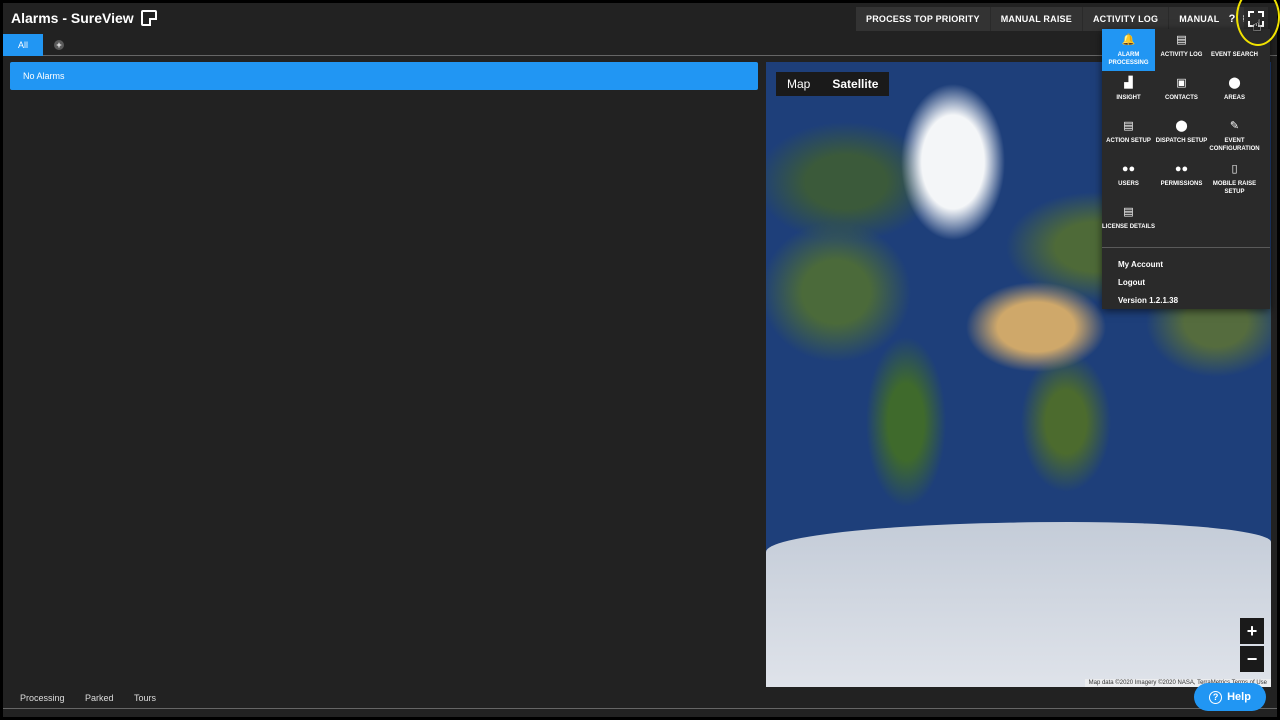 Image resolution: width=1280 pixels, height=720 pixels. What do you see at coordinates (1181, 98) in the screenshot?
I see `menu-item-label: CONTACTS` at bounding box center [1181, 98].